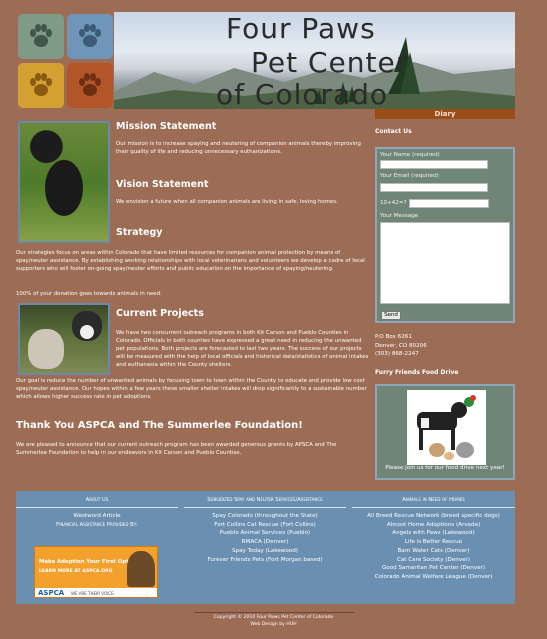  I want to click on paw-logo, so click(65, 60).